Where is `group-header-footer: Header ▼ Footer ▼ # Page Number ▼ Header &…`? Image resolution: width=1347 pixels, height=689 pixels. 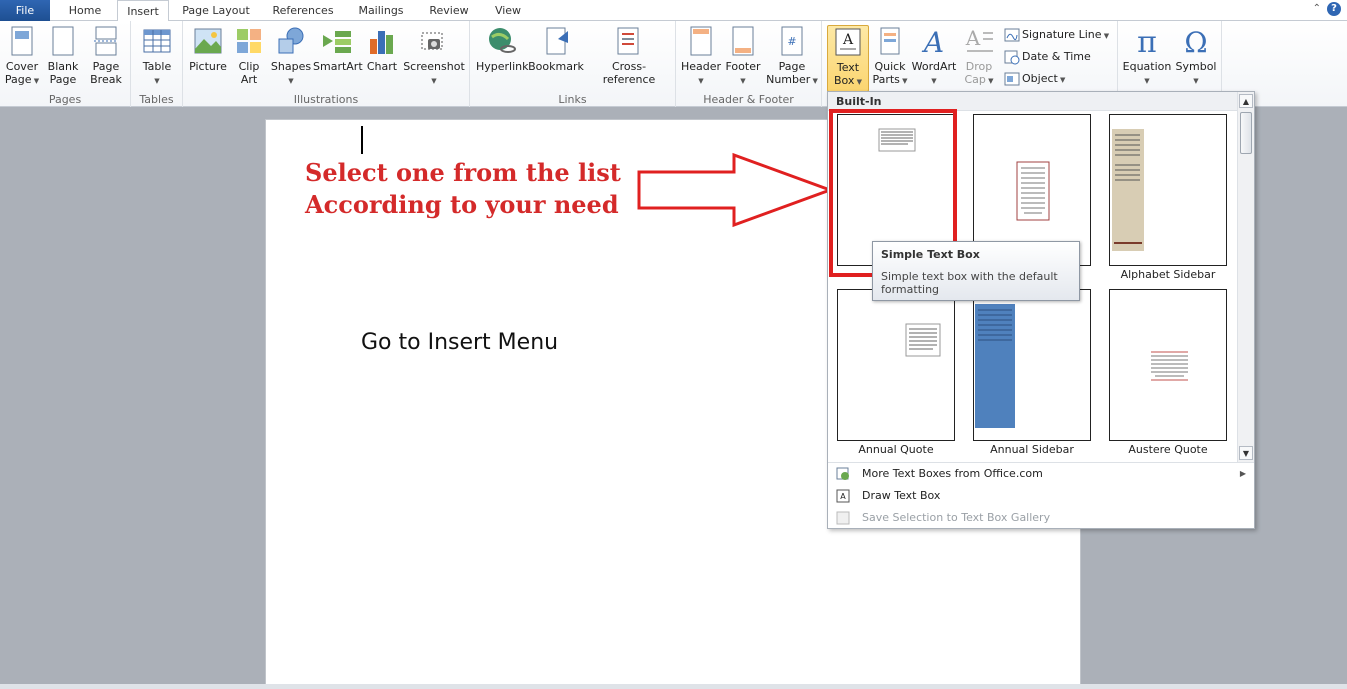 group-header-footer: Header ▼ Footer ▼ # Page Number ▼ Header &… is located at coordinates (749, 64).